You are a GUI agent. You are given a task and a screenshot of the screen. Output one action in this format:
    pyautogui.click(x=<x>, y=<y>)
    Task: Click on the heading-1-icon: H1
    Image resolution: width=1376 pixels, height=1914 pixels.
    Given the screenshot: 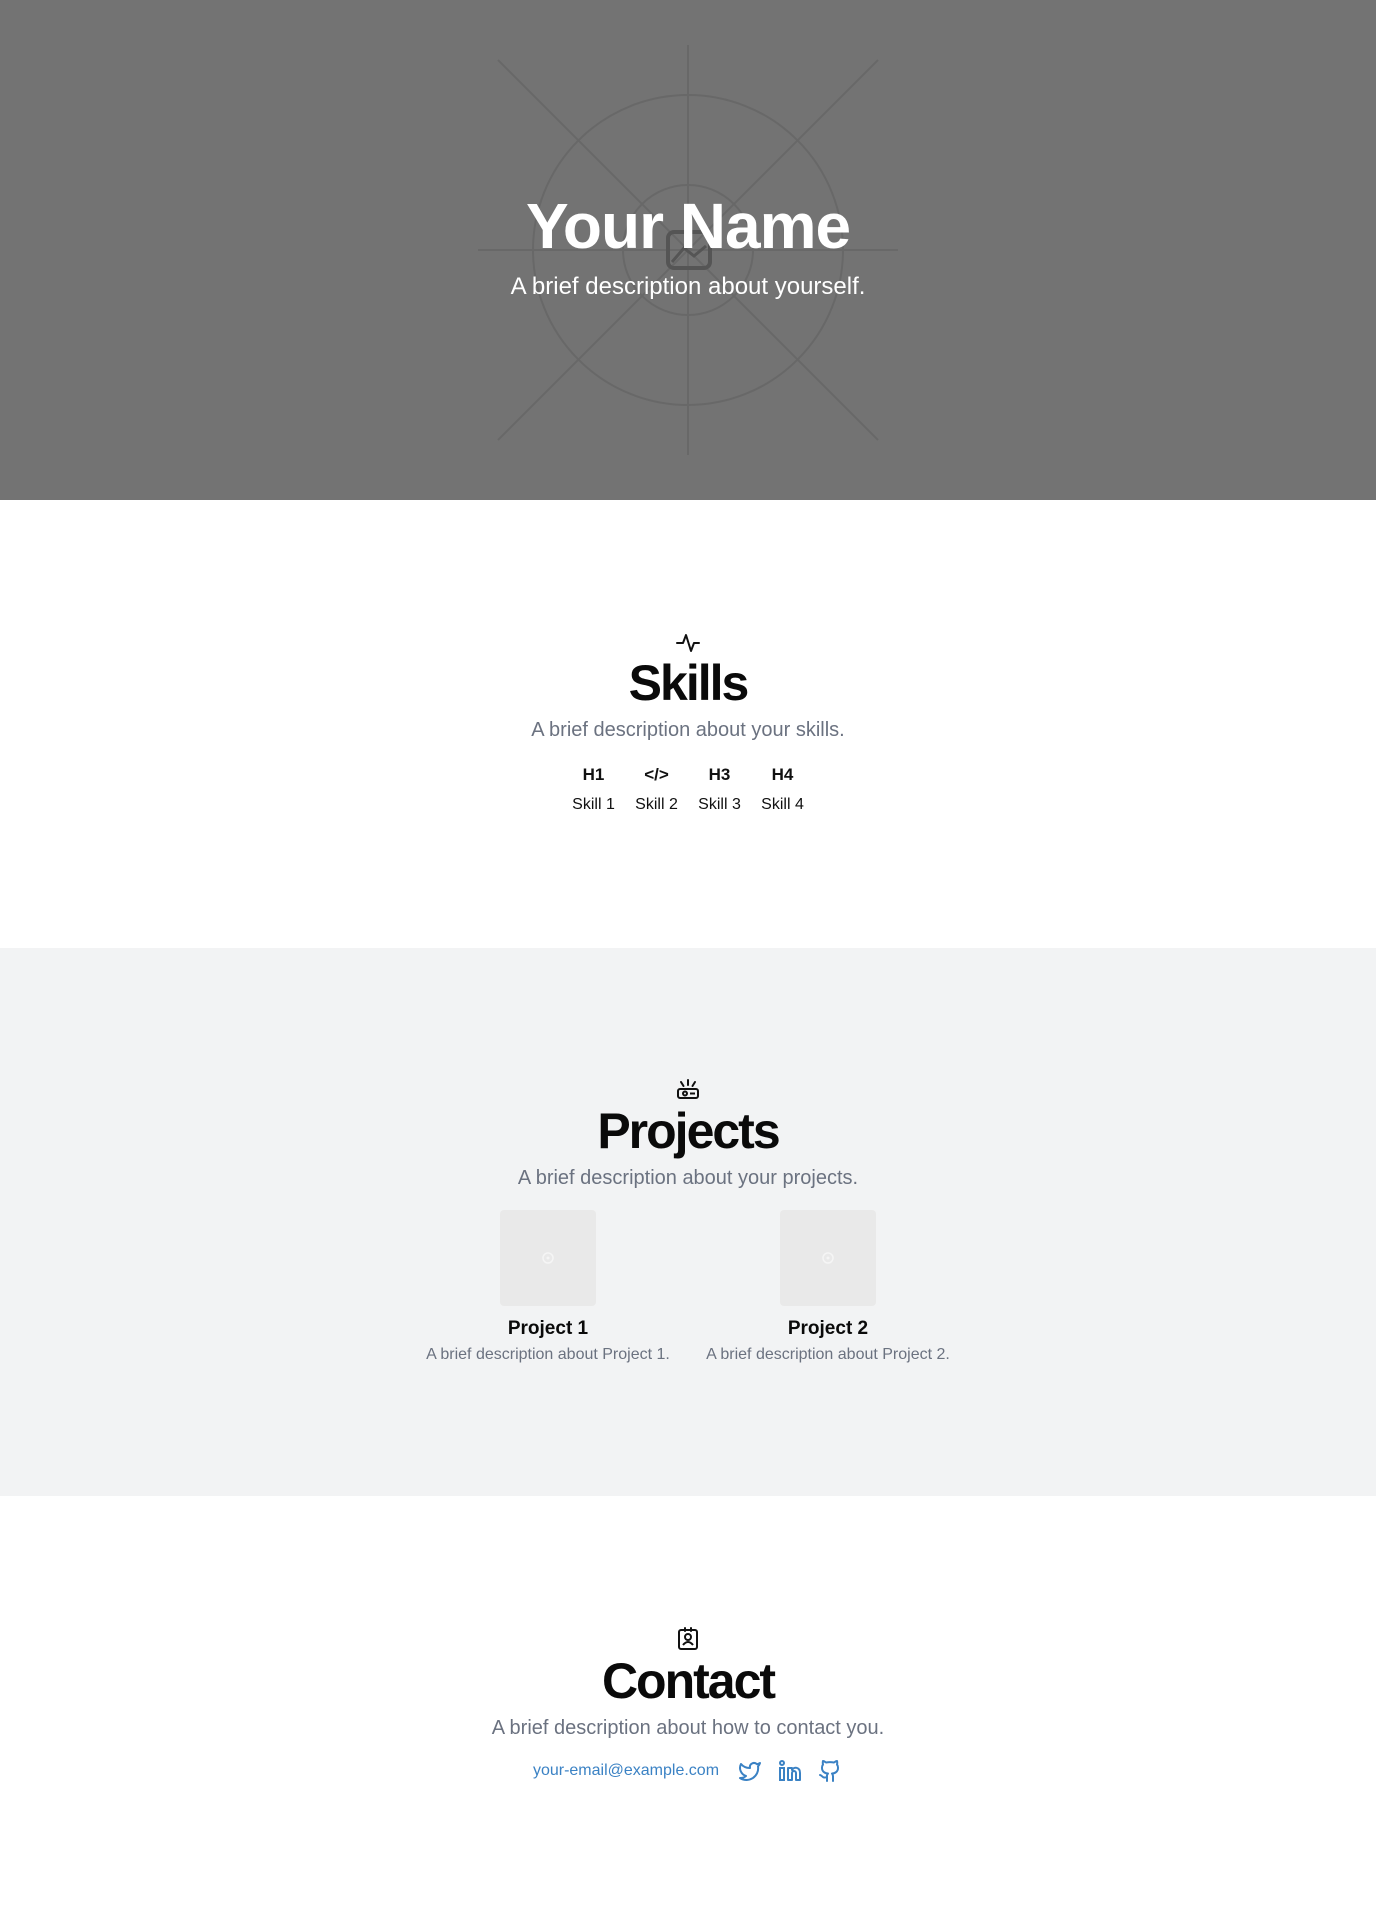 What is the action you would take?
    pyautogui.click(x=593, y=774)
    